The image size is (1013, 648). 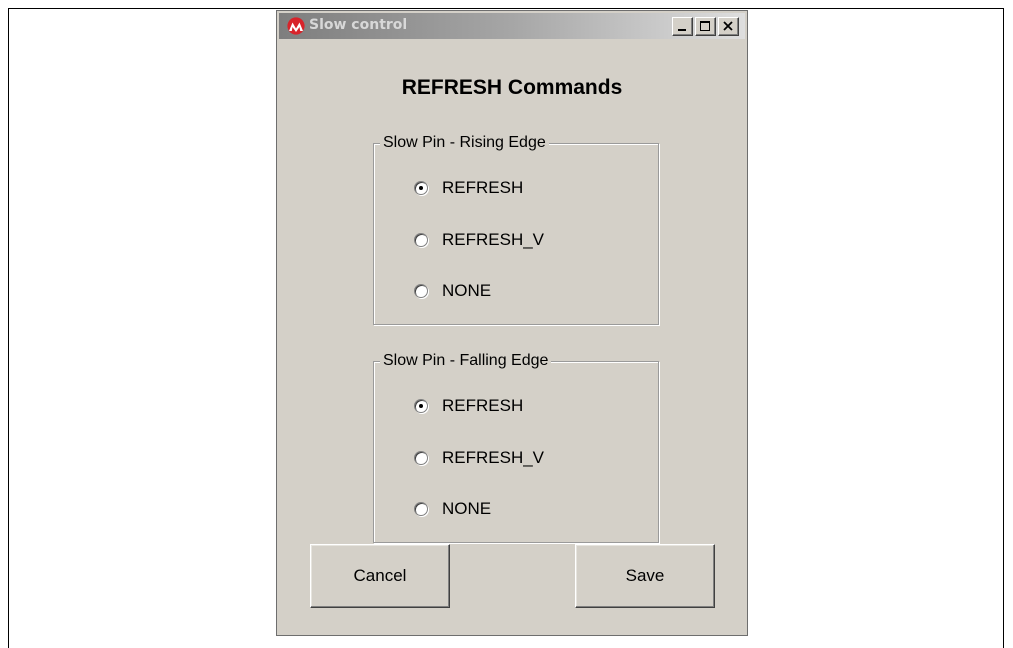 What do you see at coordinates (464, 143) in the screenshot?
I see `rising-edge-legend: Slow Pin - Rising Edge` at bounding box center [464, 143].